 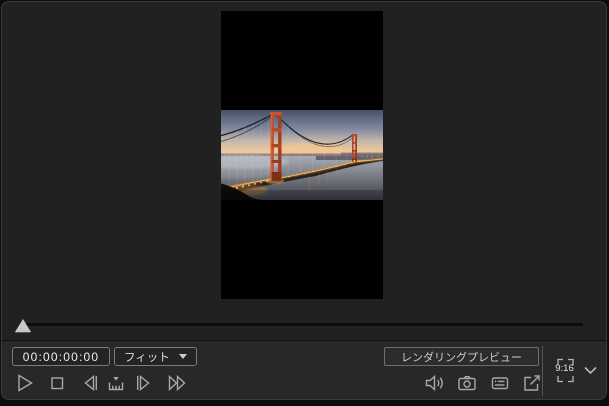 I want to click on stop-button, so click(x=57, y=383).